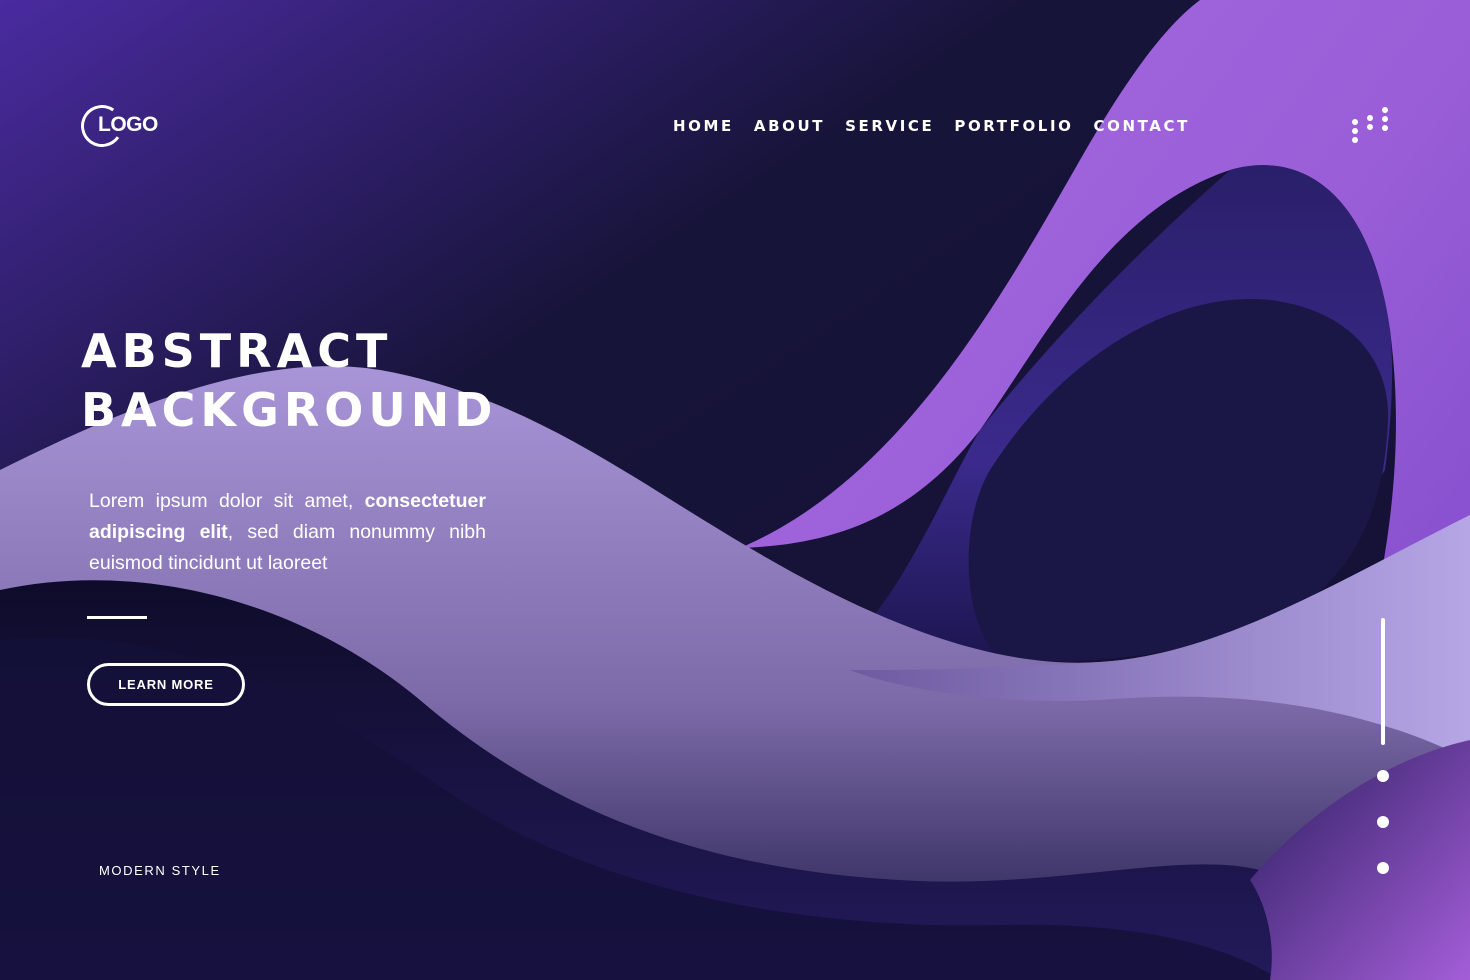 The width and height of the screenshot is (1470, 980). I want to click on nav-portfolio: PORTFOLIO, so click(1013, 126).